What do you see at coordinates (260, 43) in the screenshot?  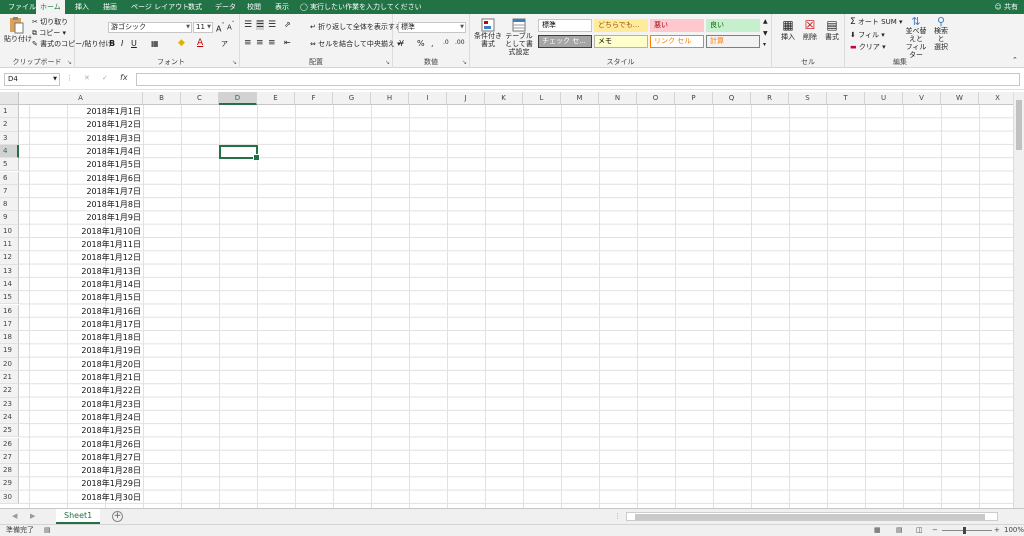 I see `align-center-icon: ≡` at bounding box center [260, 43].